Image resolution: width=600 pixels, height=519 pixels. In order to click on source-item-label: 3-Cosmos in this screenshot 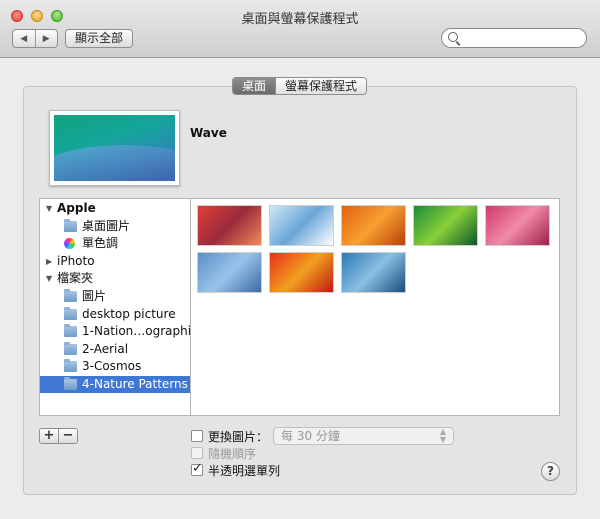, I will do `click(112, 366)`.